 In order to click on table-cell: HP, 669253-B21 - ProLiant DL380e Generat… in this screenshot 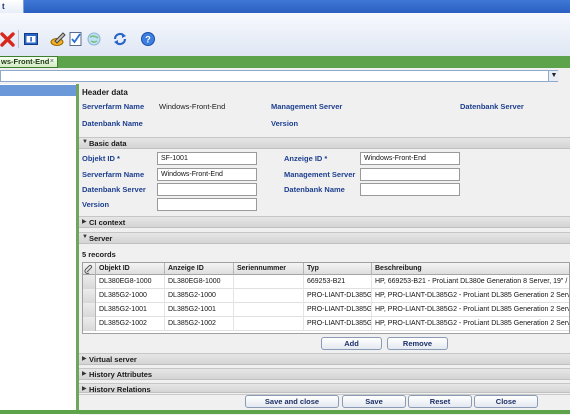, I will do `click(470, 282)`.